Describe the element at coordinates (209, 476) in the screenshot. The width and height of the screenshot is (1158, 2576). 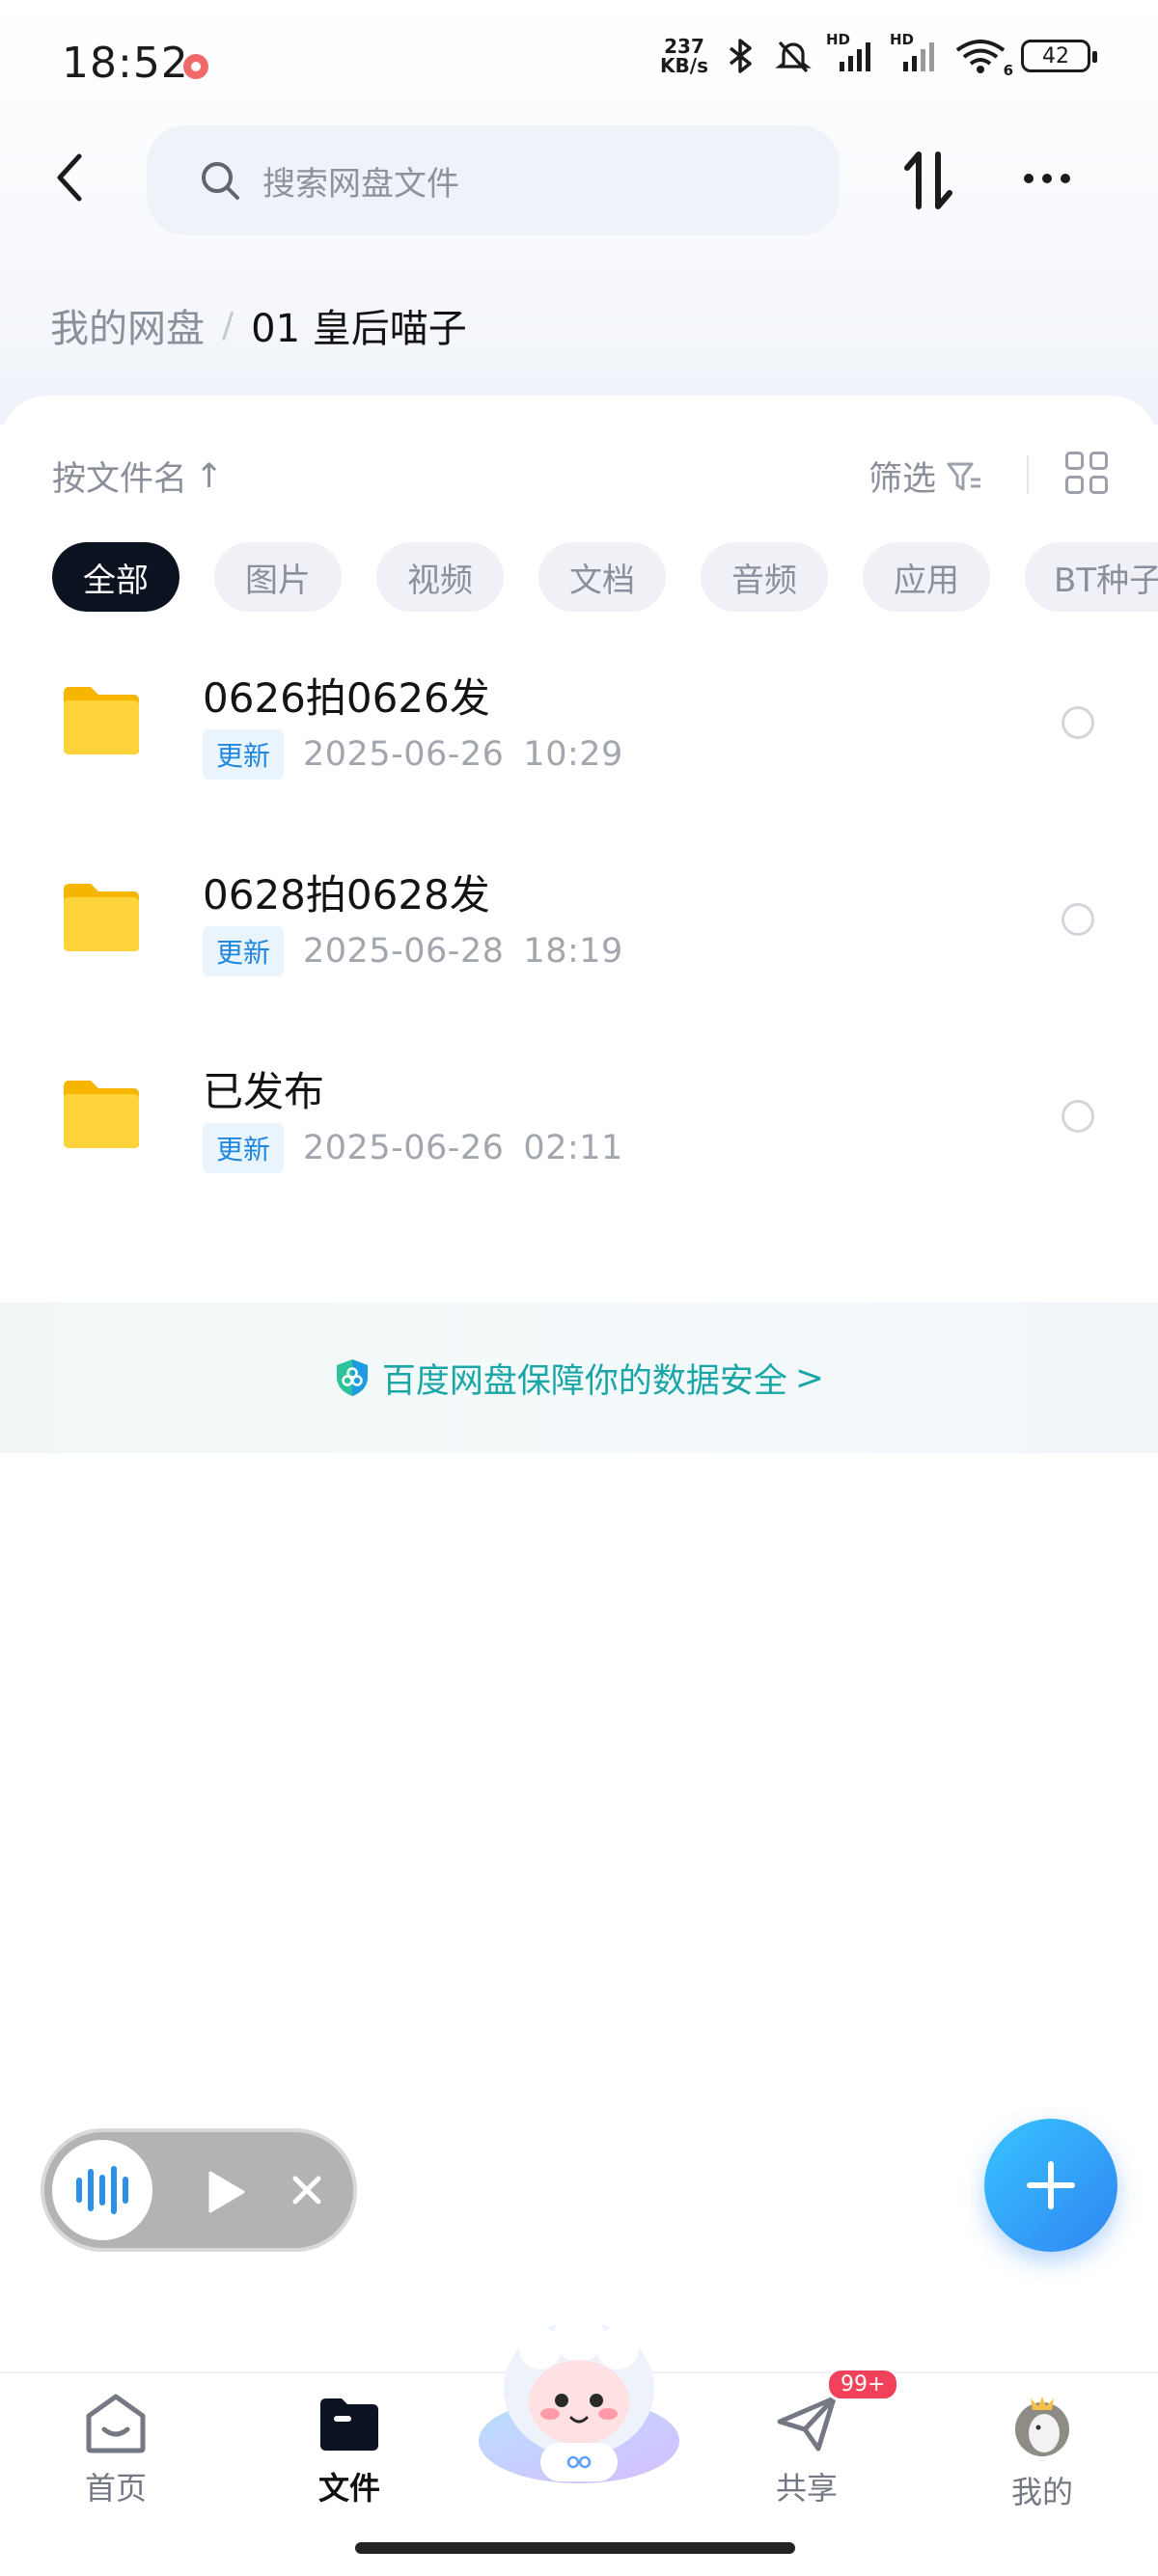
I see `sort-arrow-icon: ↑` at that location.